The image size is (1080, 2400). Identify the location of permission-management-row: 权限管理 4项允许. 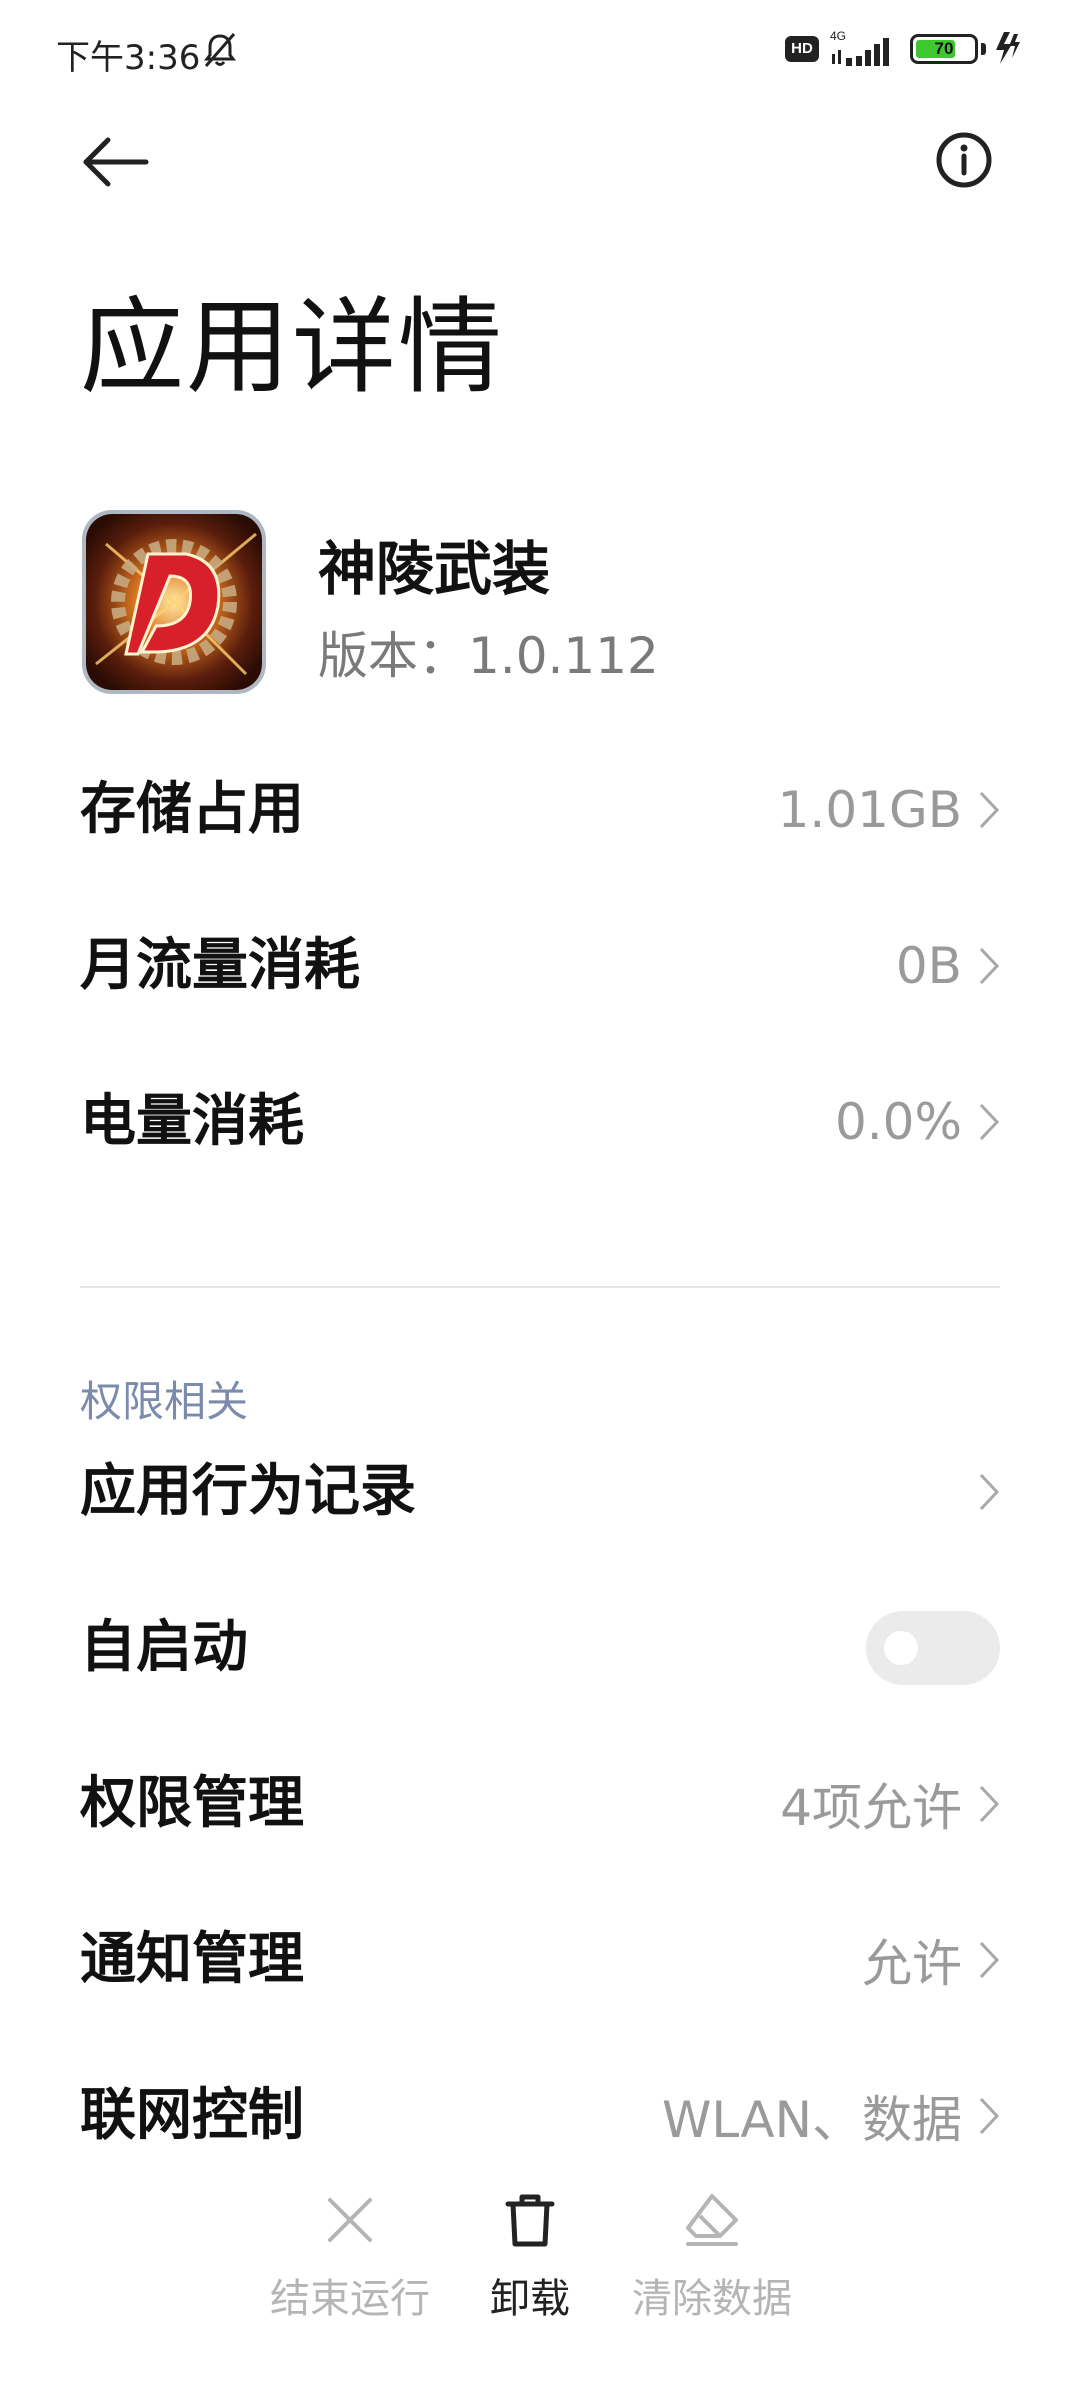
(540, 1804).